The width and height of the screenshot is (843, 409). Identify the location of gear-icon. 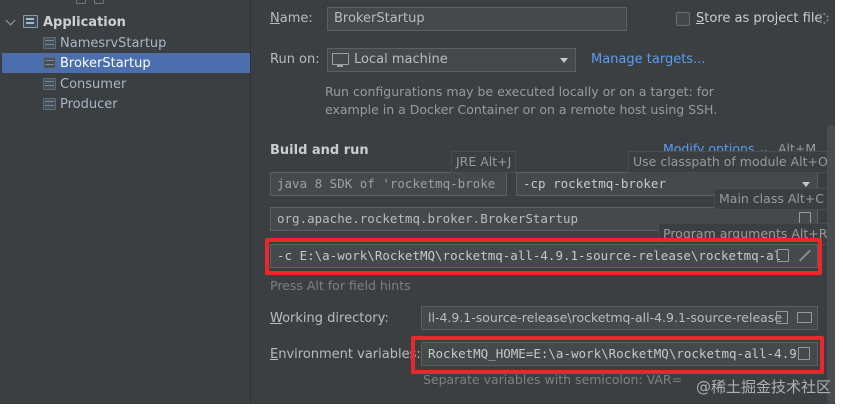
(823, 18).